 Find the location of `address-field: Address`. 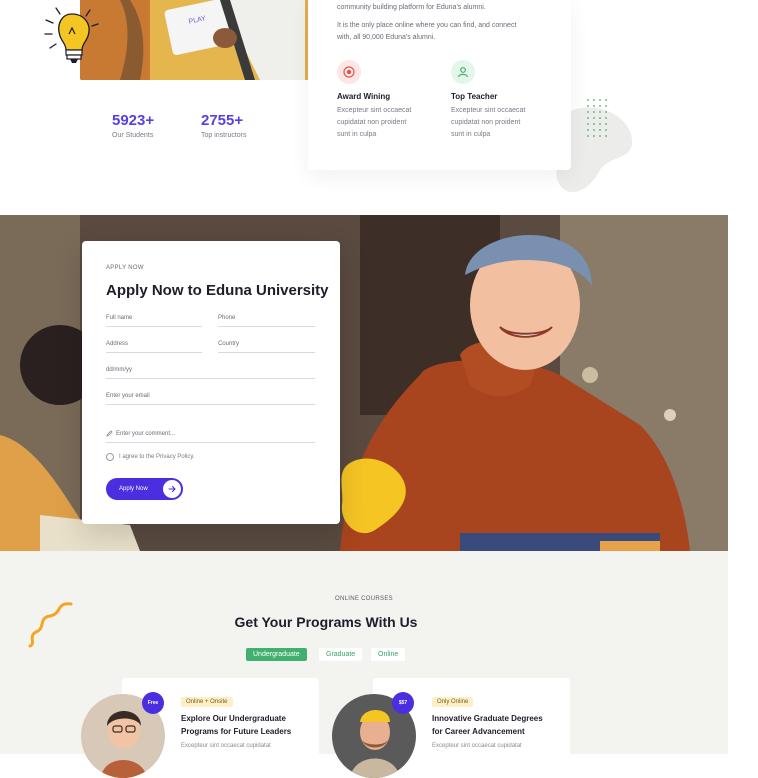

address-field: Address is located at coordinates (154, 347).